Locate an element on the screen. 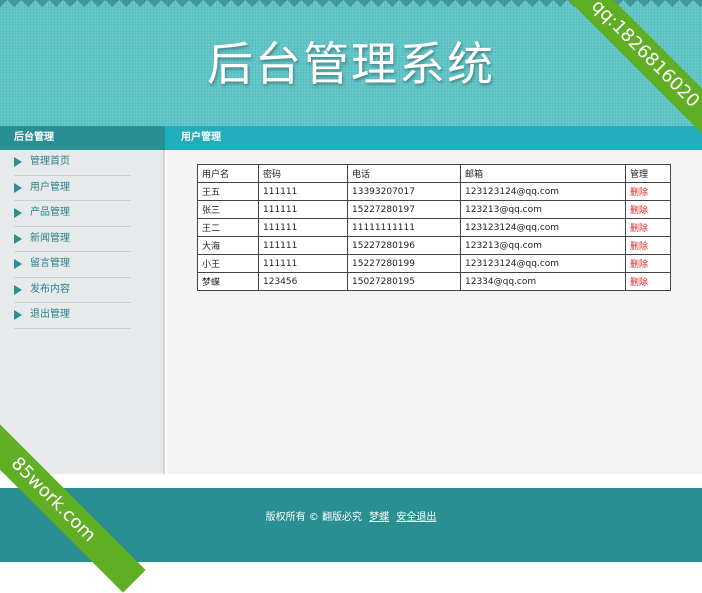  sidebar-item-news: 新闻管理 is located at coordinates (72, 239).